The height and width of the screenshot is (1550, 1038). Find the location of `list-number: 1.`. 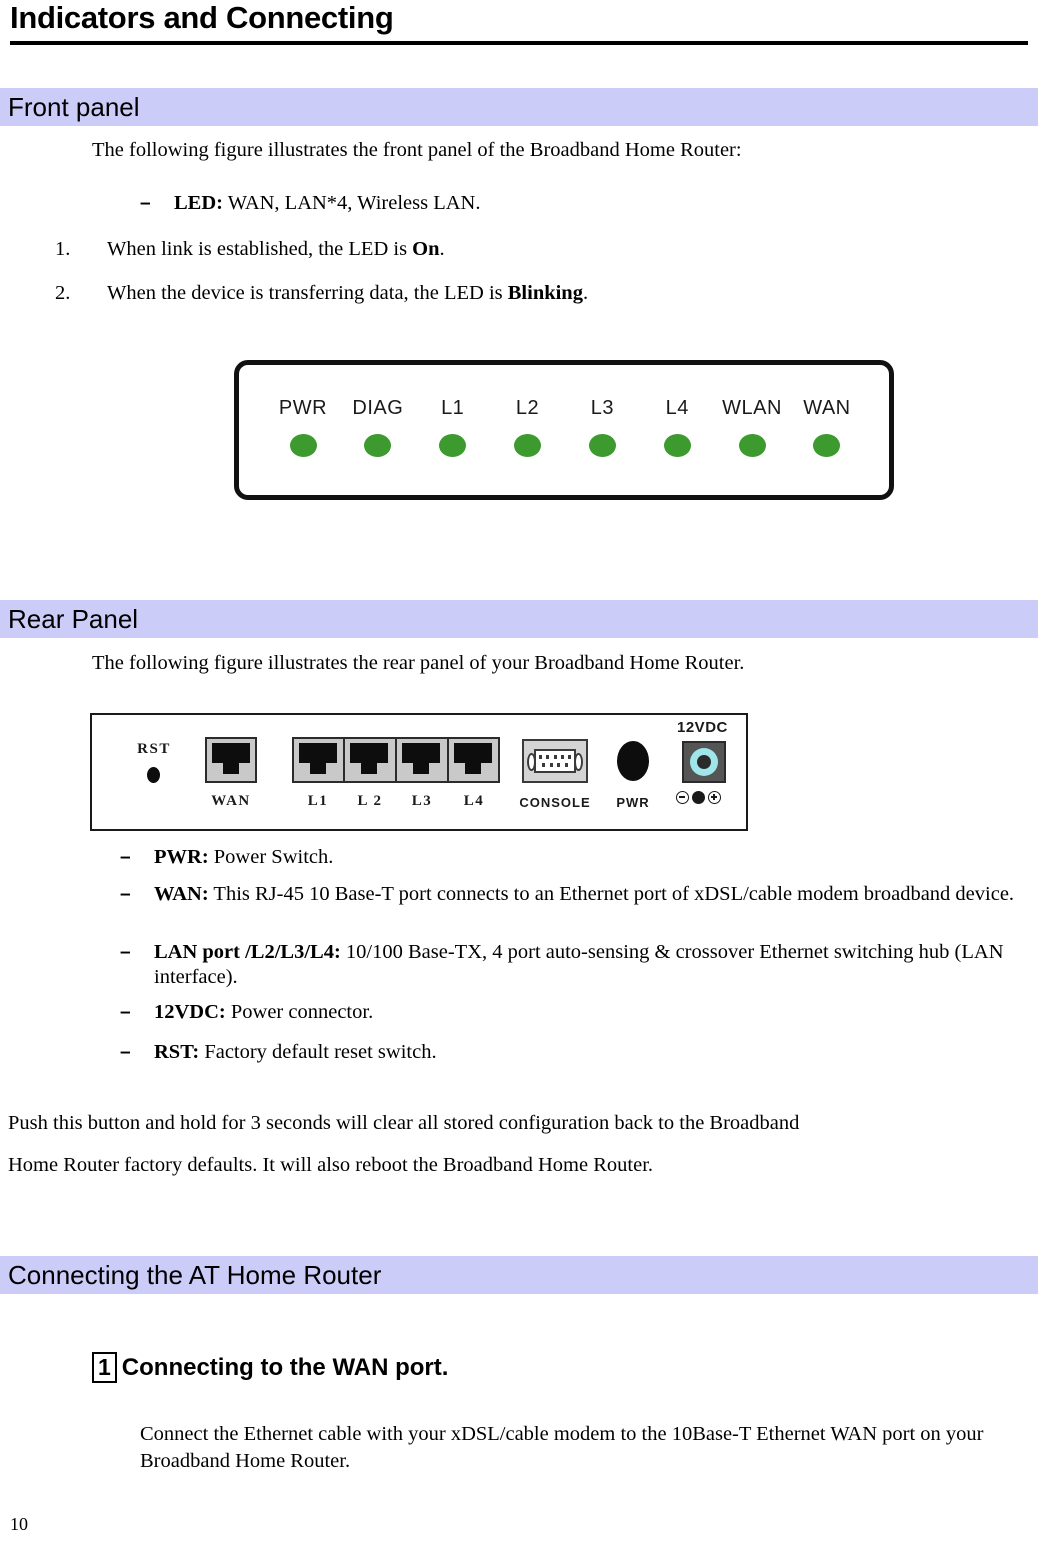

list-number: 1. is located at coordinates (63, 249).